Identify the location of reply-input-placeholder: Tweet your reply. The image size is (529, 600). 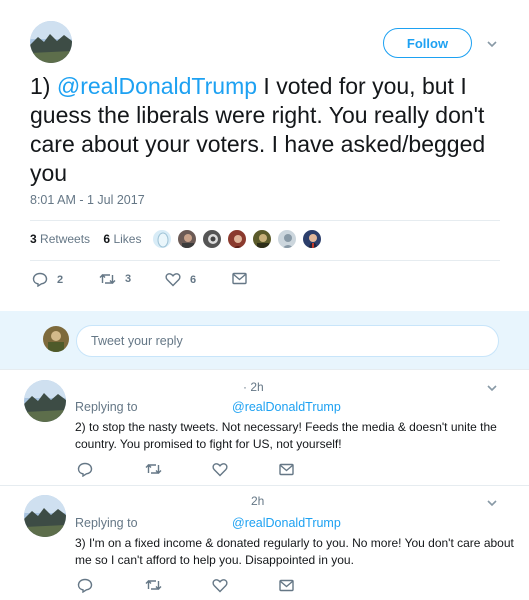
(137, 341).